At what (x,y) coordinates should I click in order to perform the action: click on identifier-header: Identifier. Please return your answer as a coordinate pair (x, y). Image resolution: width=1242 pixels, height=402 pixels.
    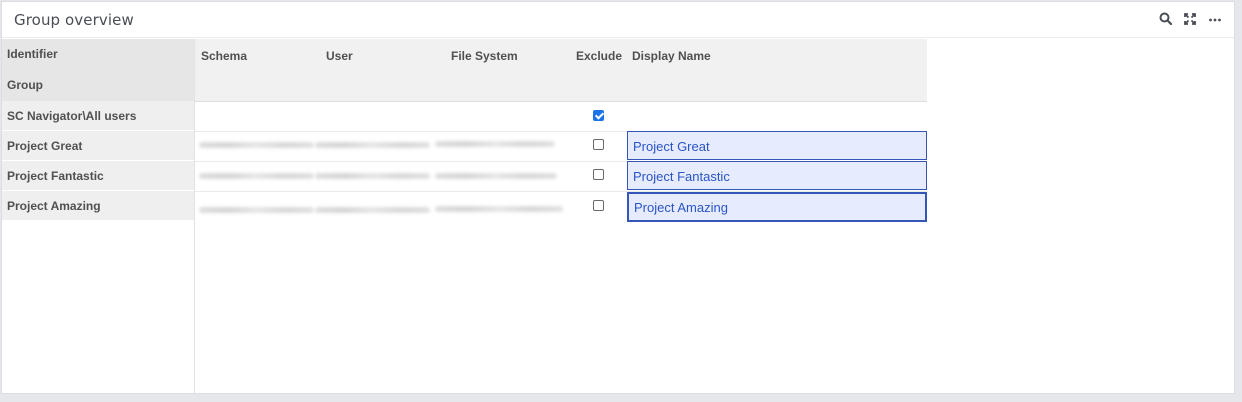
    Looking at the image, I should click on (98, 54).